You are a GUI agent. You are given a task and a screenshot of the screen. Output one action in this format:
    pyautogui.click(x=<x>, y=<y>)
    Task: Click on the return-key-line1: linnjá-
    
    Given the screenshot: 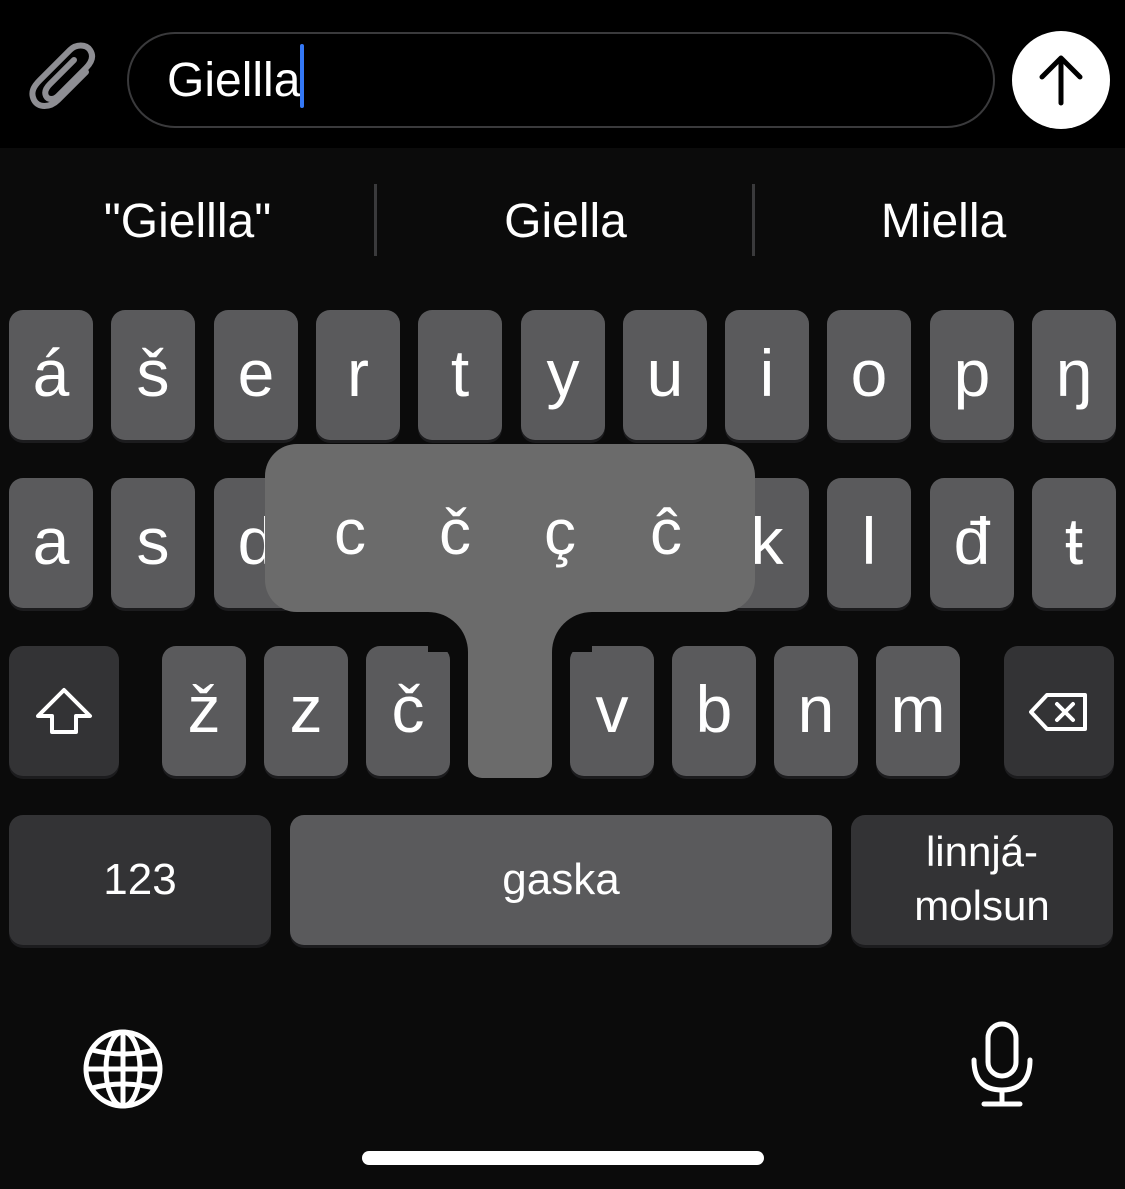 What is the action you would take?
    pyautogui.click(x=982, y=851)
    